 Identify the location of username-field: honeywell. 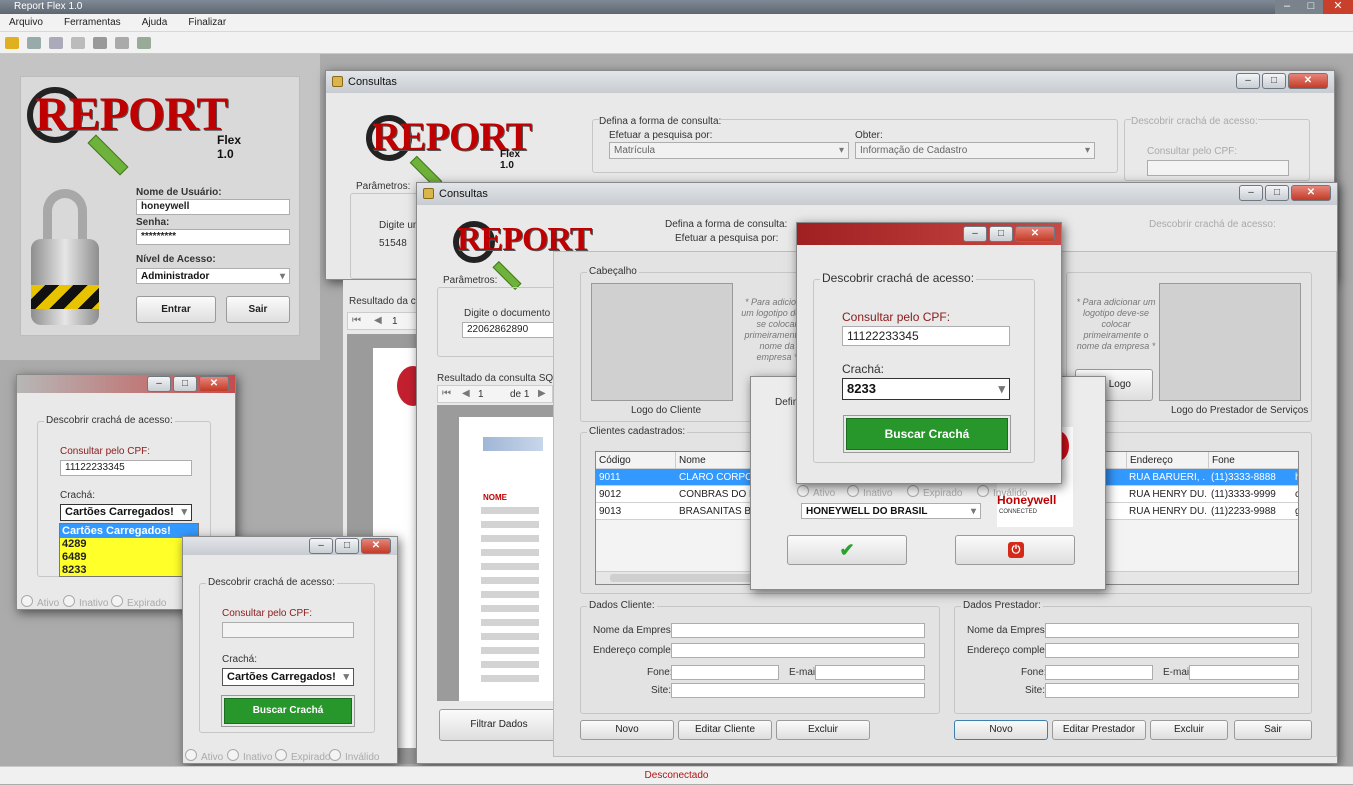
(213, 207).